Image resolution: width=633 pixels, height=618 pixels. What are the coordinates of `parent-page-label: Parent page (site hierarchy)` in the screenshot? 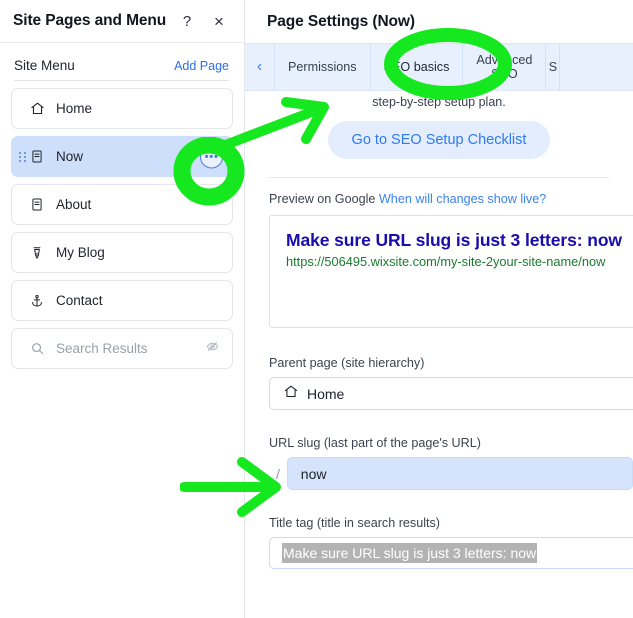 It's located at (347, 363).